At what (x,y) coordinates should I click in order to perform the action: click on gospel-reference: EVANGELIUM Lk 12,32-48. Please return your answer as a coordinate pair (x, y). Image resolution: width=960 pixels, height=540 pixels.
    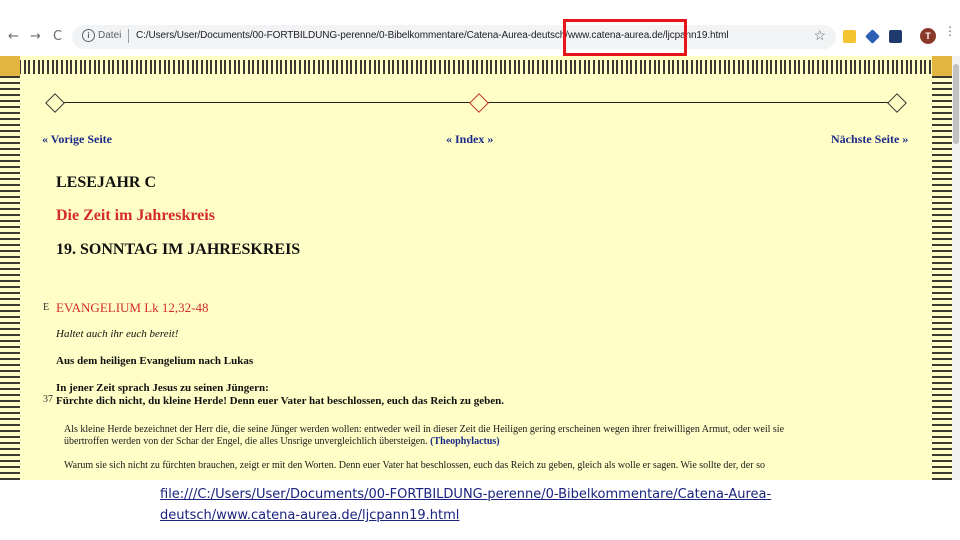
    Looking at the image, I should click on (132, 307).